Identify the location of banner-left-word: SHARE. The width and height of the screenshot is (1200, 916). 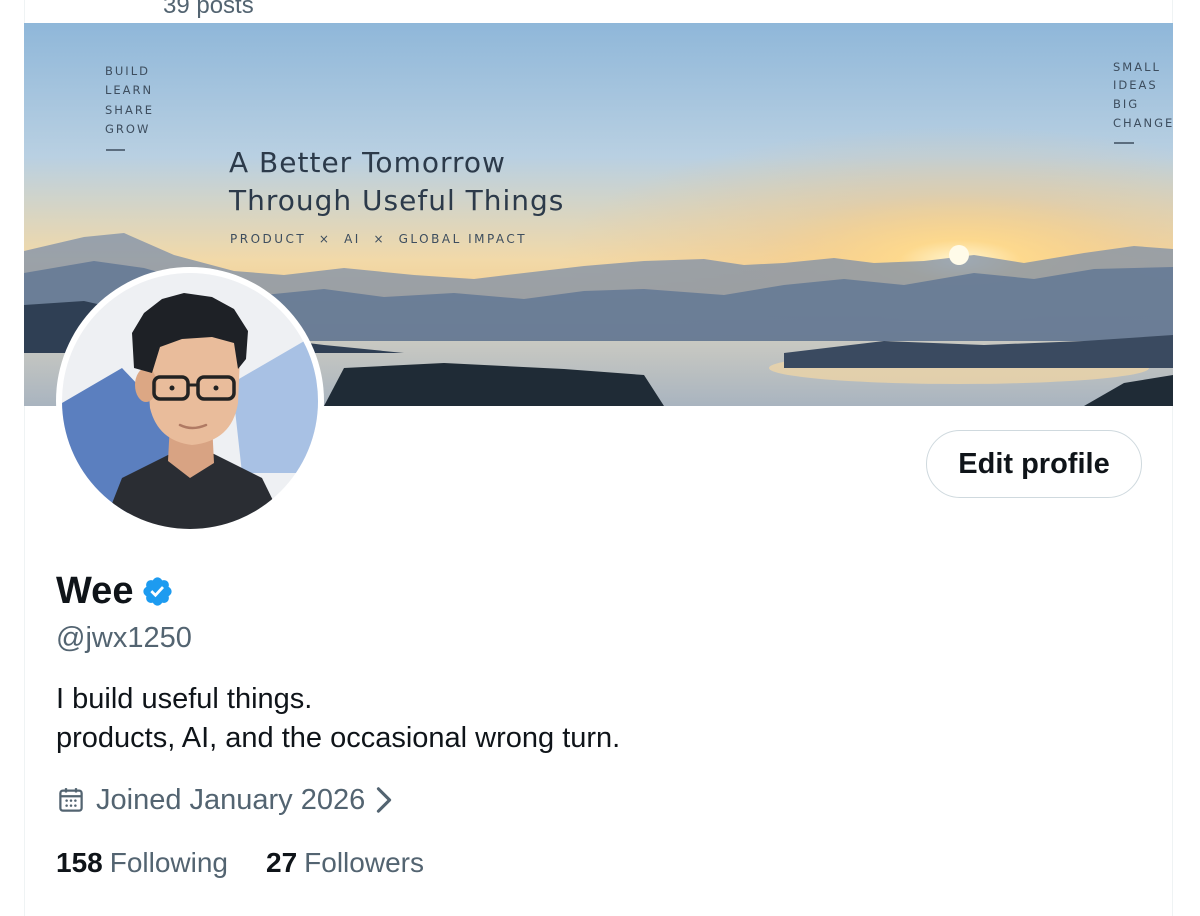
(129, 110).